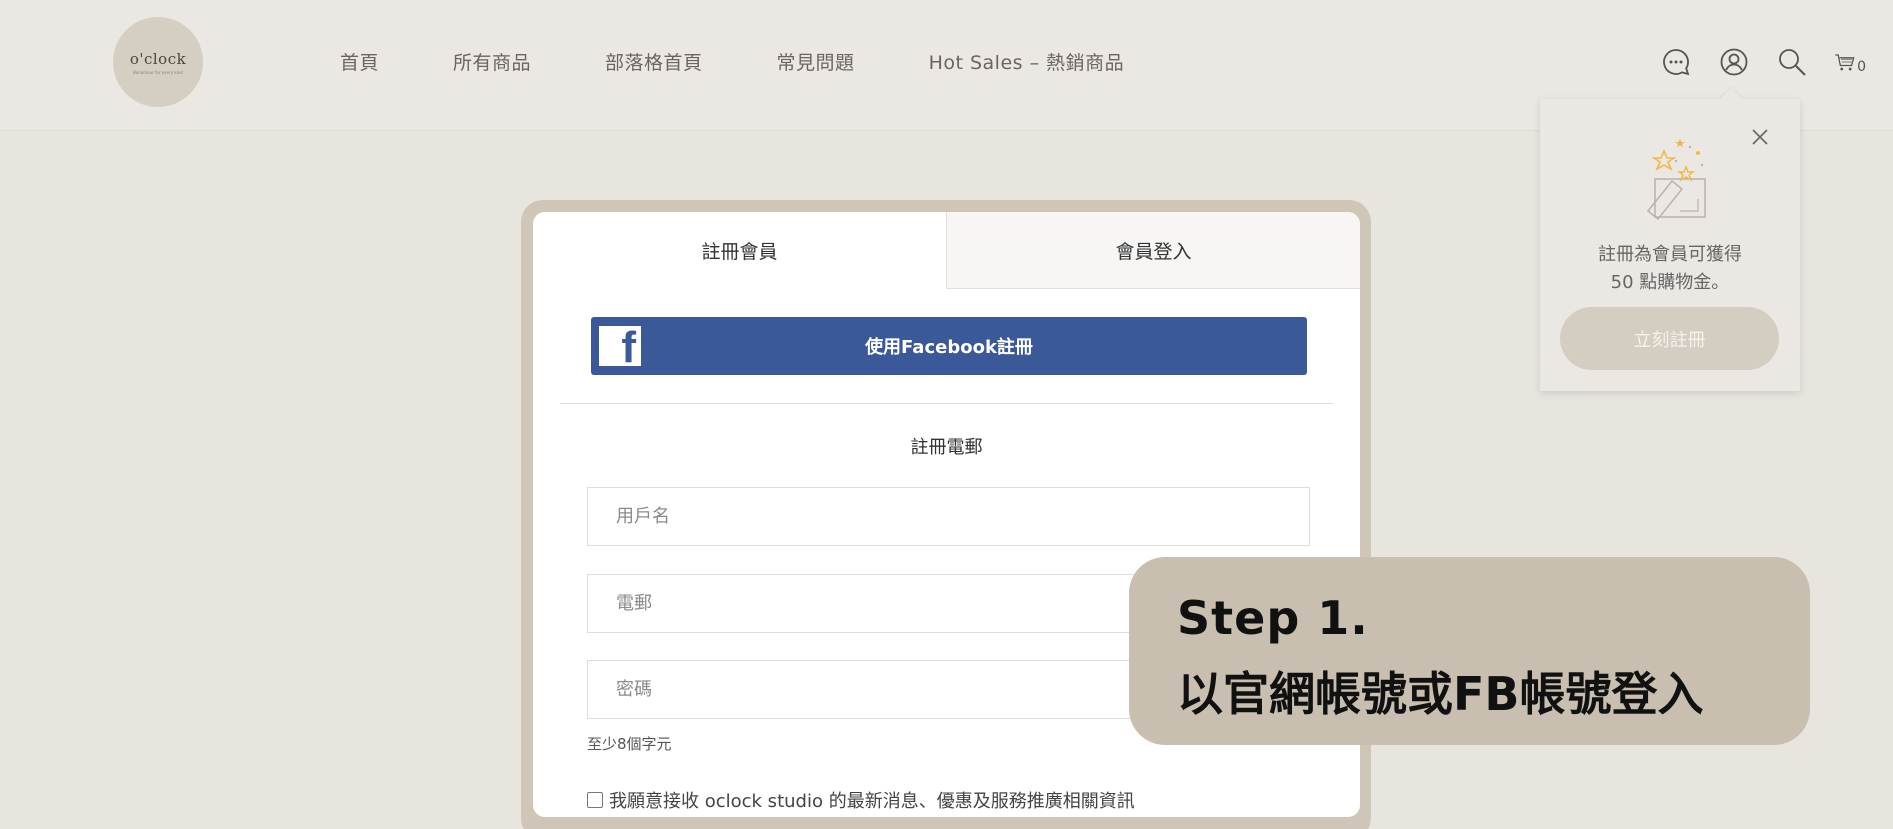 This screenshot has height=829, width=1893. What do you see at coordinates (946, 447) in the screenshot?
I see `register-email-title: 註冊電郵` at bounding box center [946, 447].